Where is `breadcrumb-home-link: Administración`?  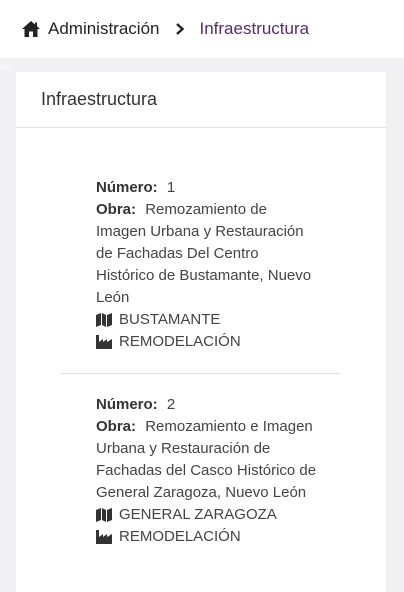 breadcrumb-home-link: Administración is located at coordinates (91, 29).